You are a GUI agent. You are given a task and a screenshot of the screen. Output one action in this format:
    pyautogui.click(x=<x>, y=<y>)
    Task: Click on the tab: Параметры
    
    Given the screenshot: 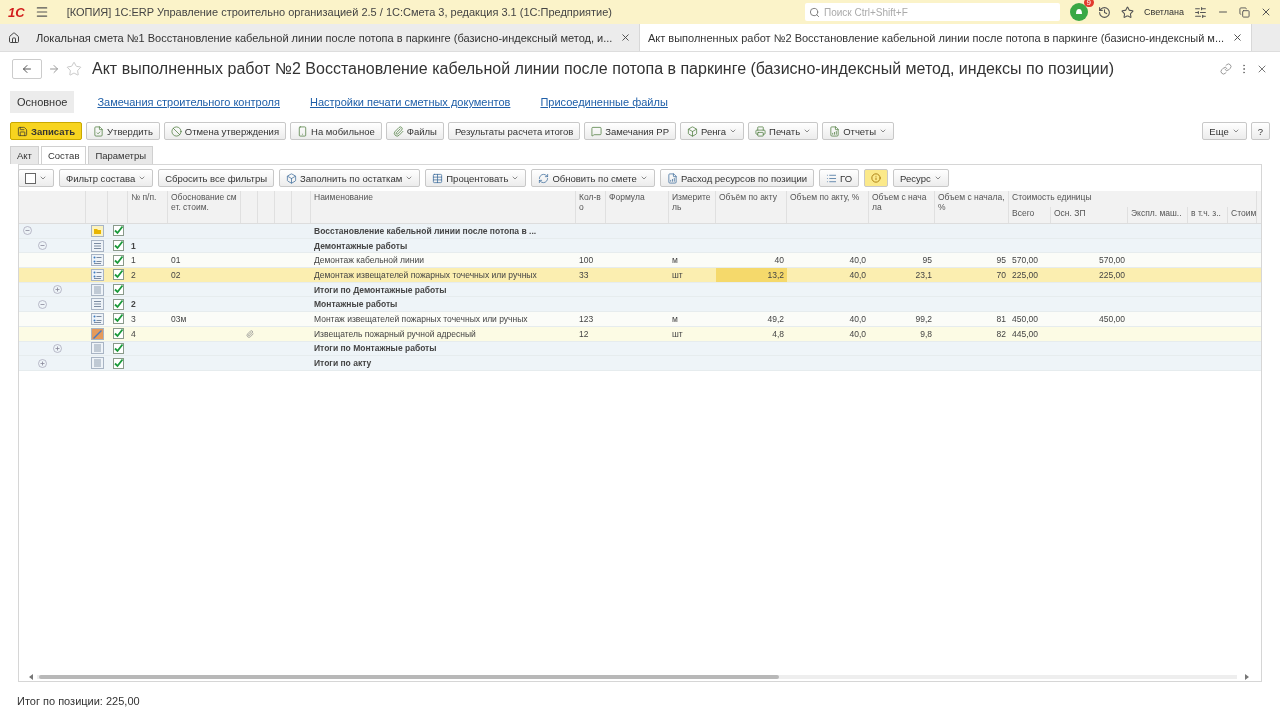 What is the action you would take?
    pyautogui.click(x=121, y=155)
    